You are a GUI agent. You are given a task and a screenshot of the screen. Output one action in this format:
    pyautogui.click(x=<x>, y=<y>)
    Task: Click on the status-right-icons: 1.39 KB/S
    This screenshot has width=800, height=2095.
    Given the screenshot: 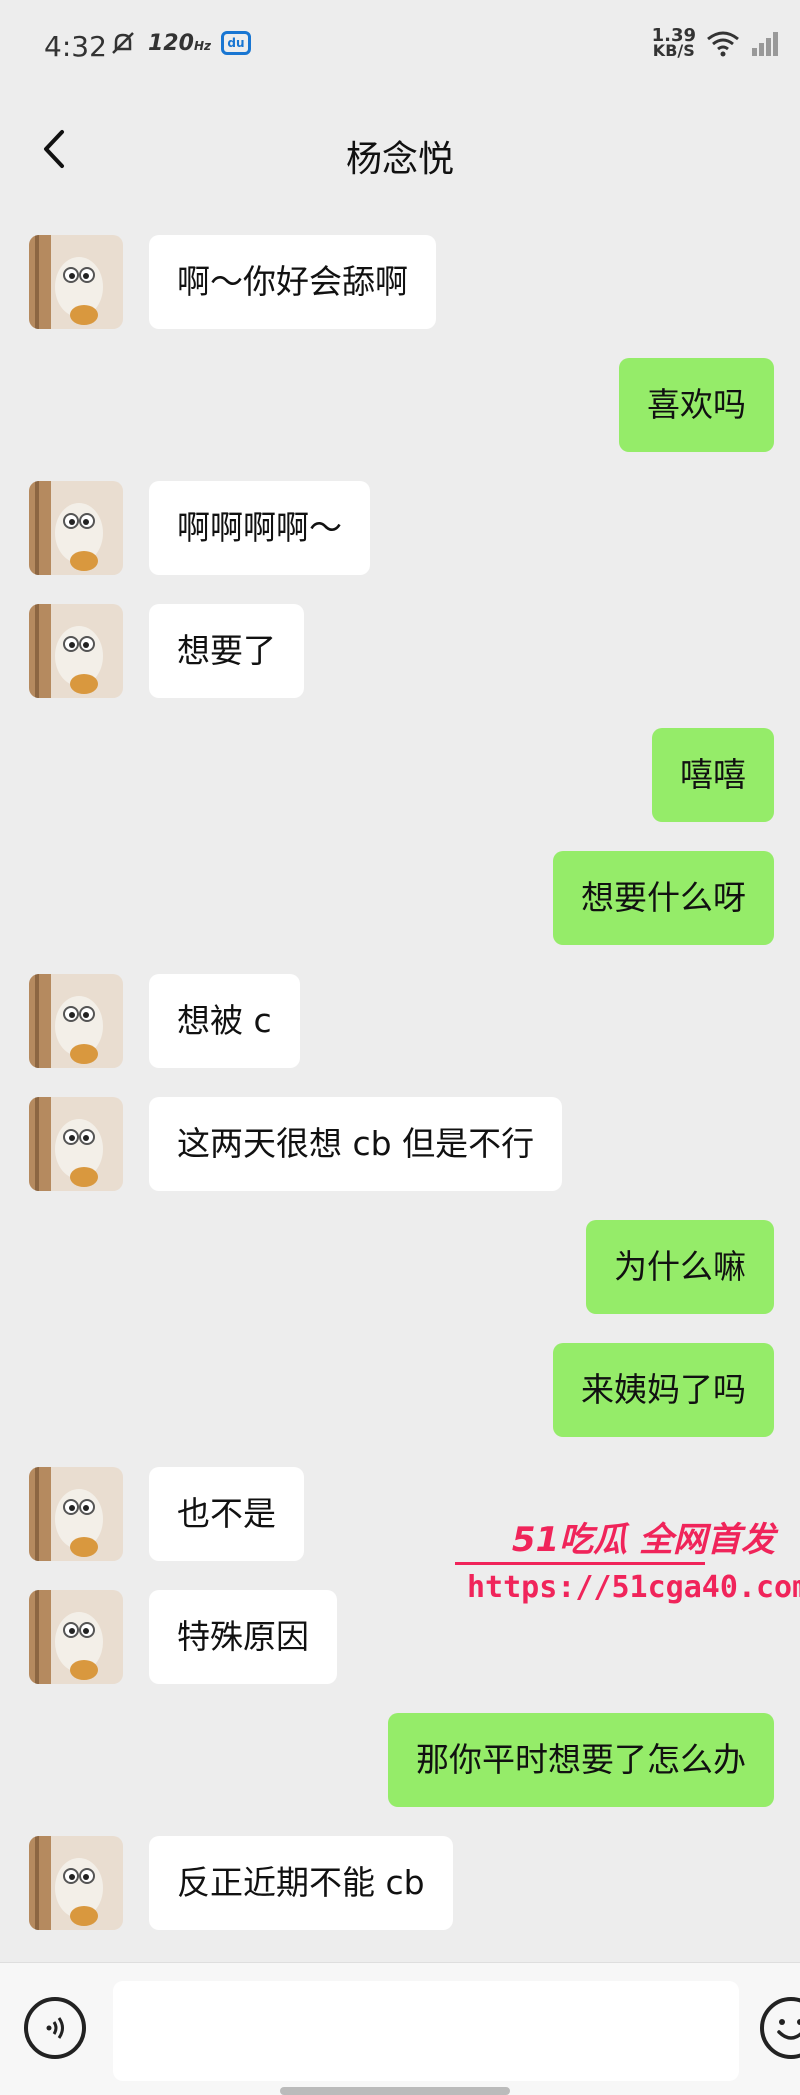 What is the action you would take?
    pyautogui.click(x=715, y=42)
    